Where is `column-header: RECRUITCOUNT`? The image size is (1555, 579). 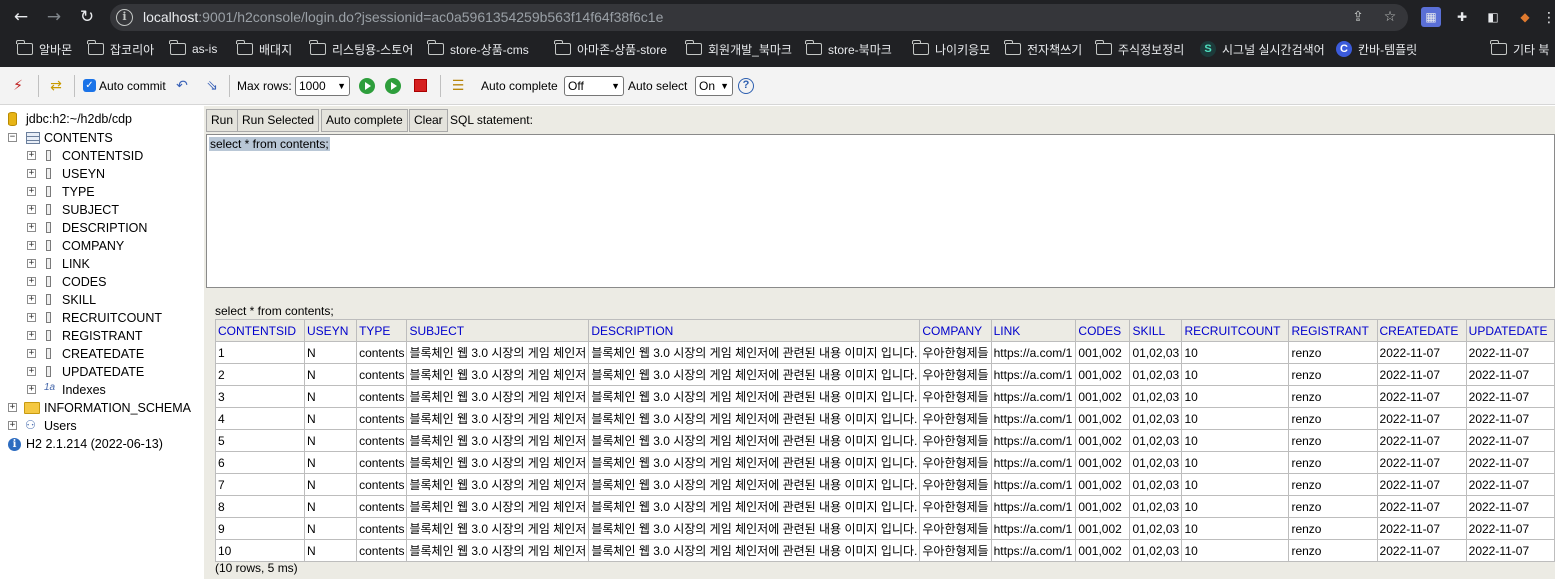 column-header: RECRUITCOUNT is located at coordinates (1235, 330).